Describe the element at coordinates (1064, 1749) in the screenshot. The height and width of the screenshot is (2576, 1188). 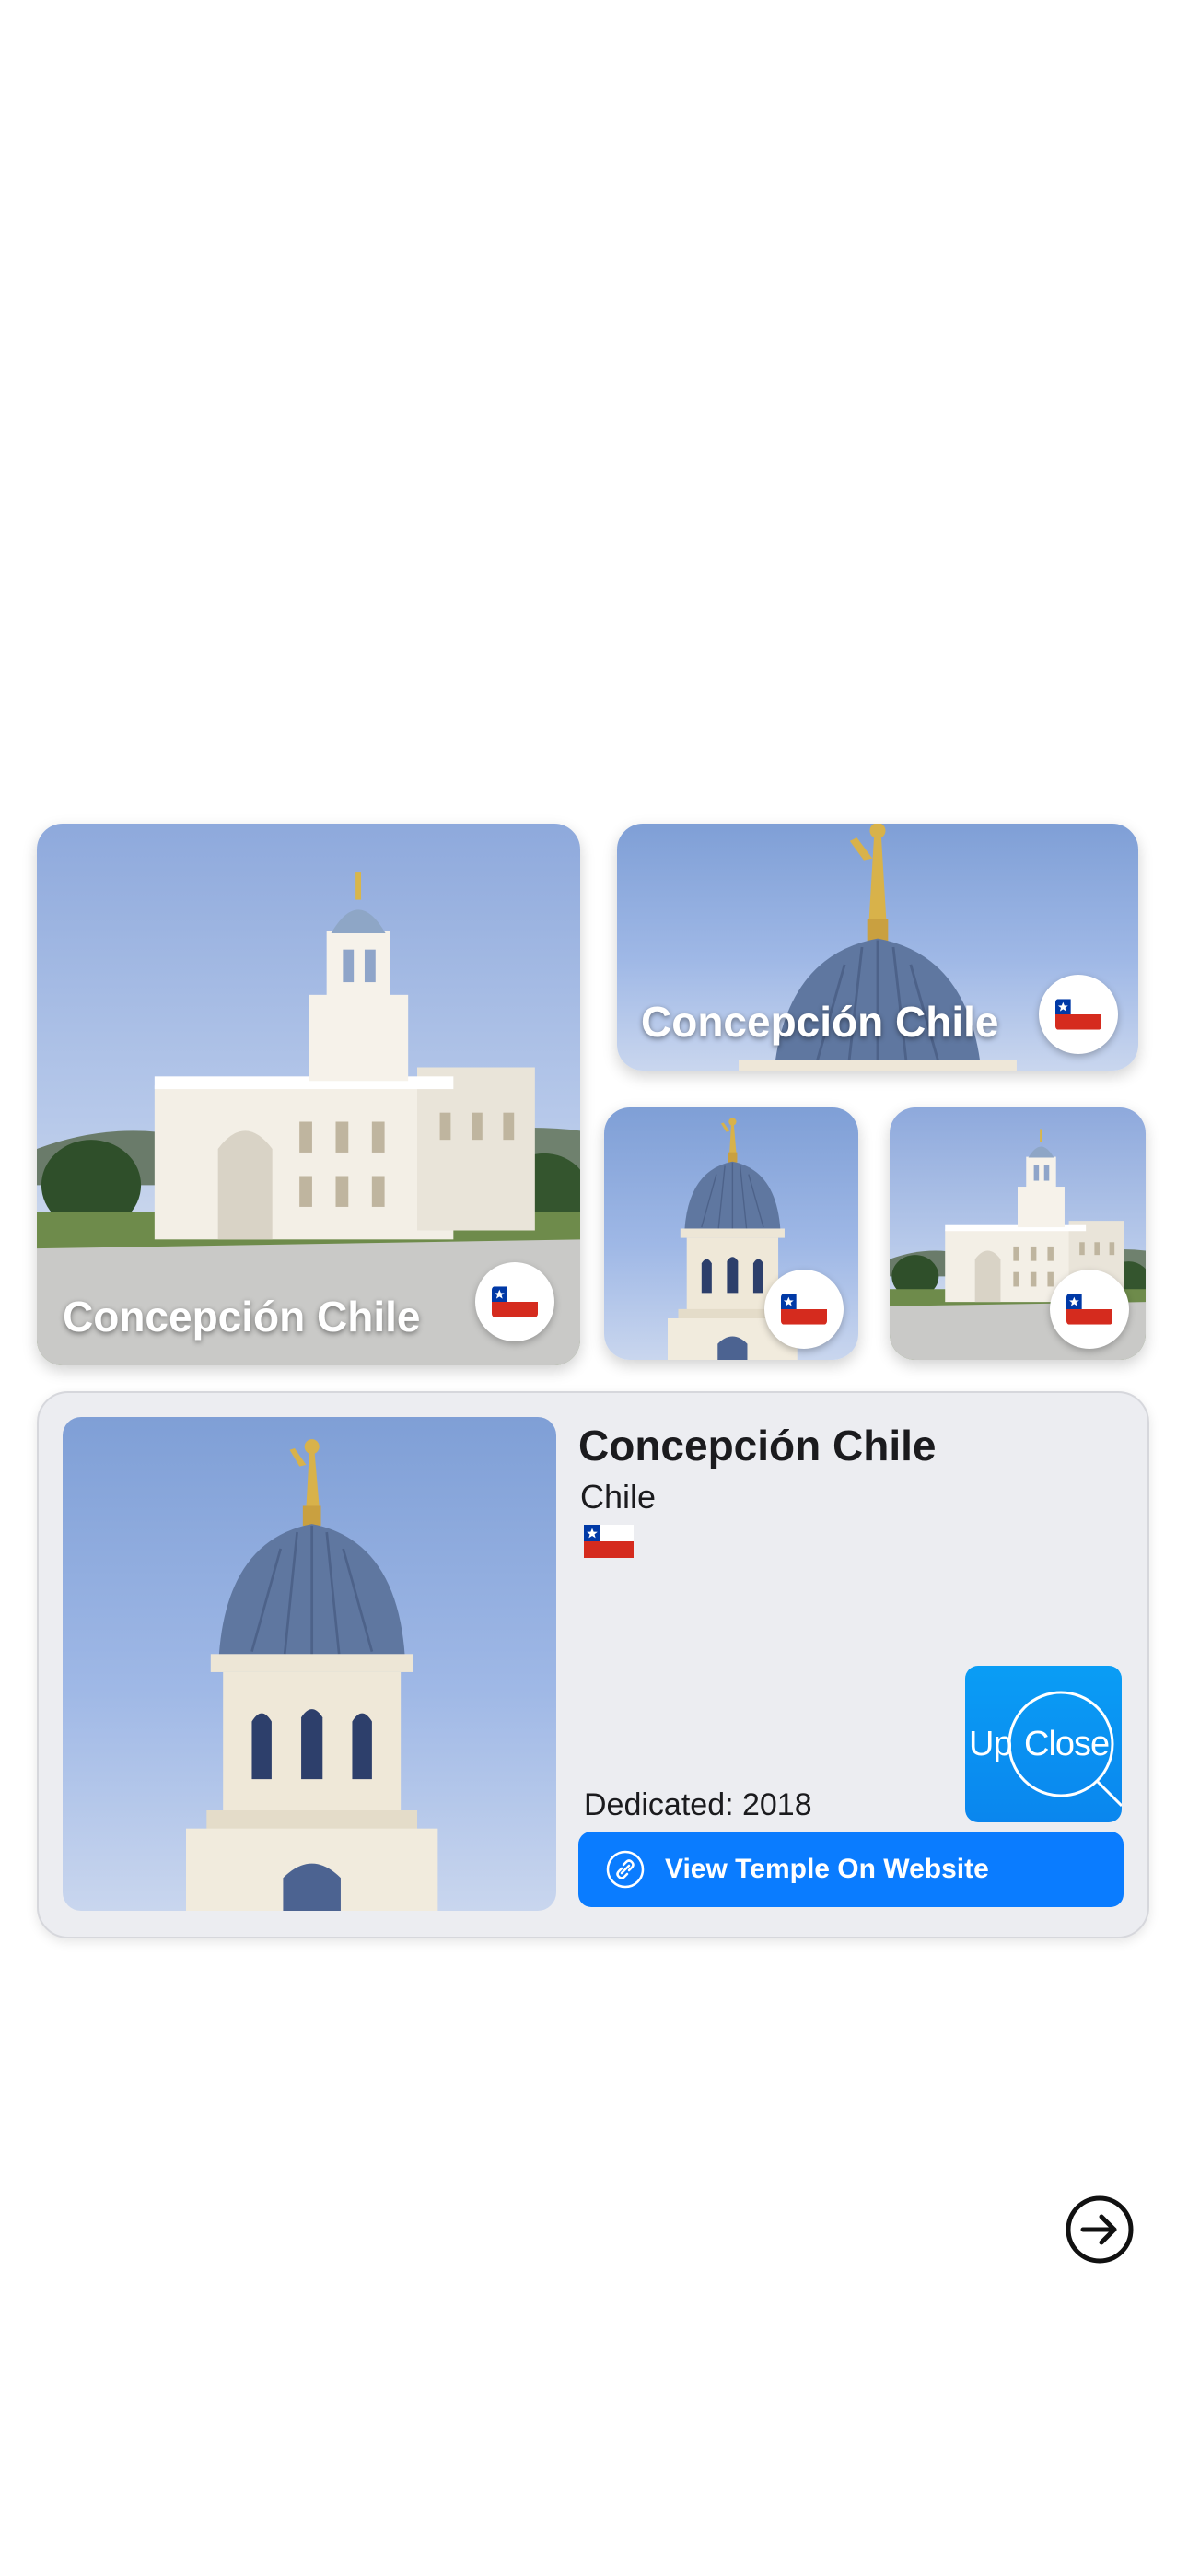
I see `magnifier-icon` at that location.